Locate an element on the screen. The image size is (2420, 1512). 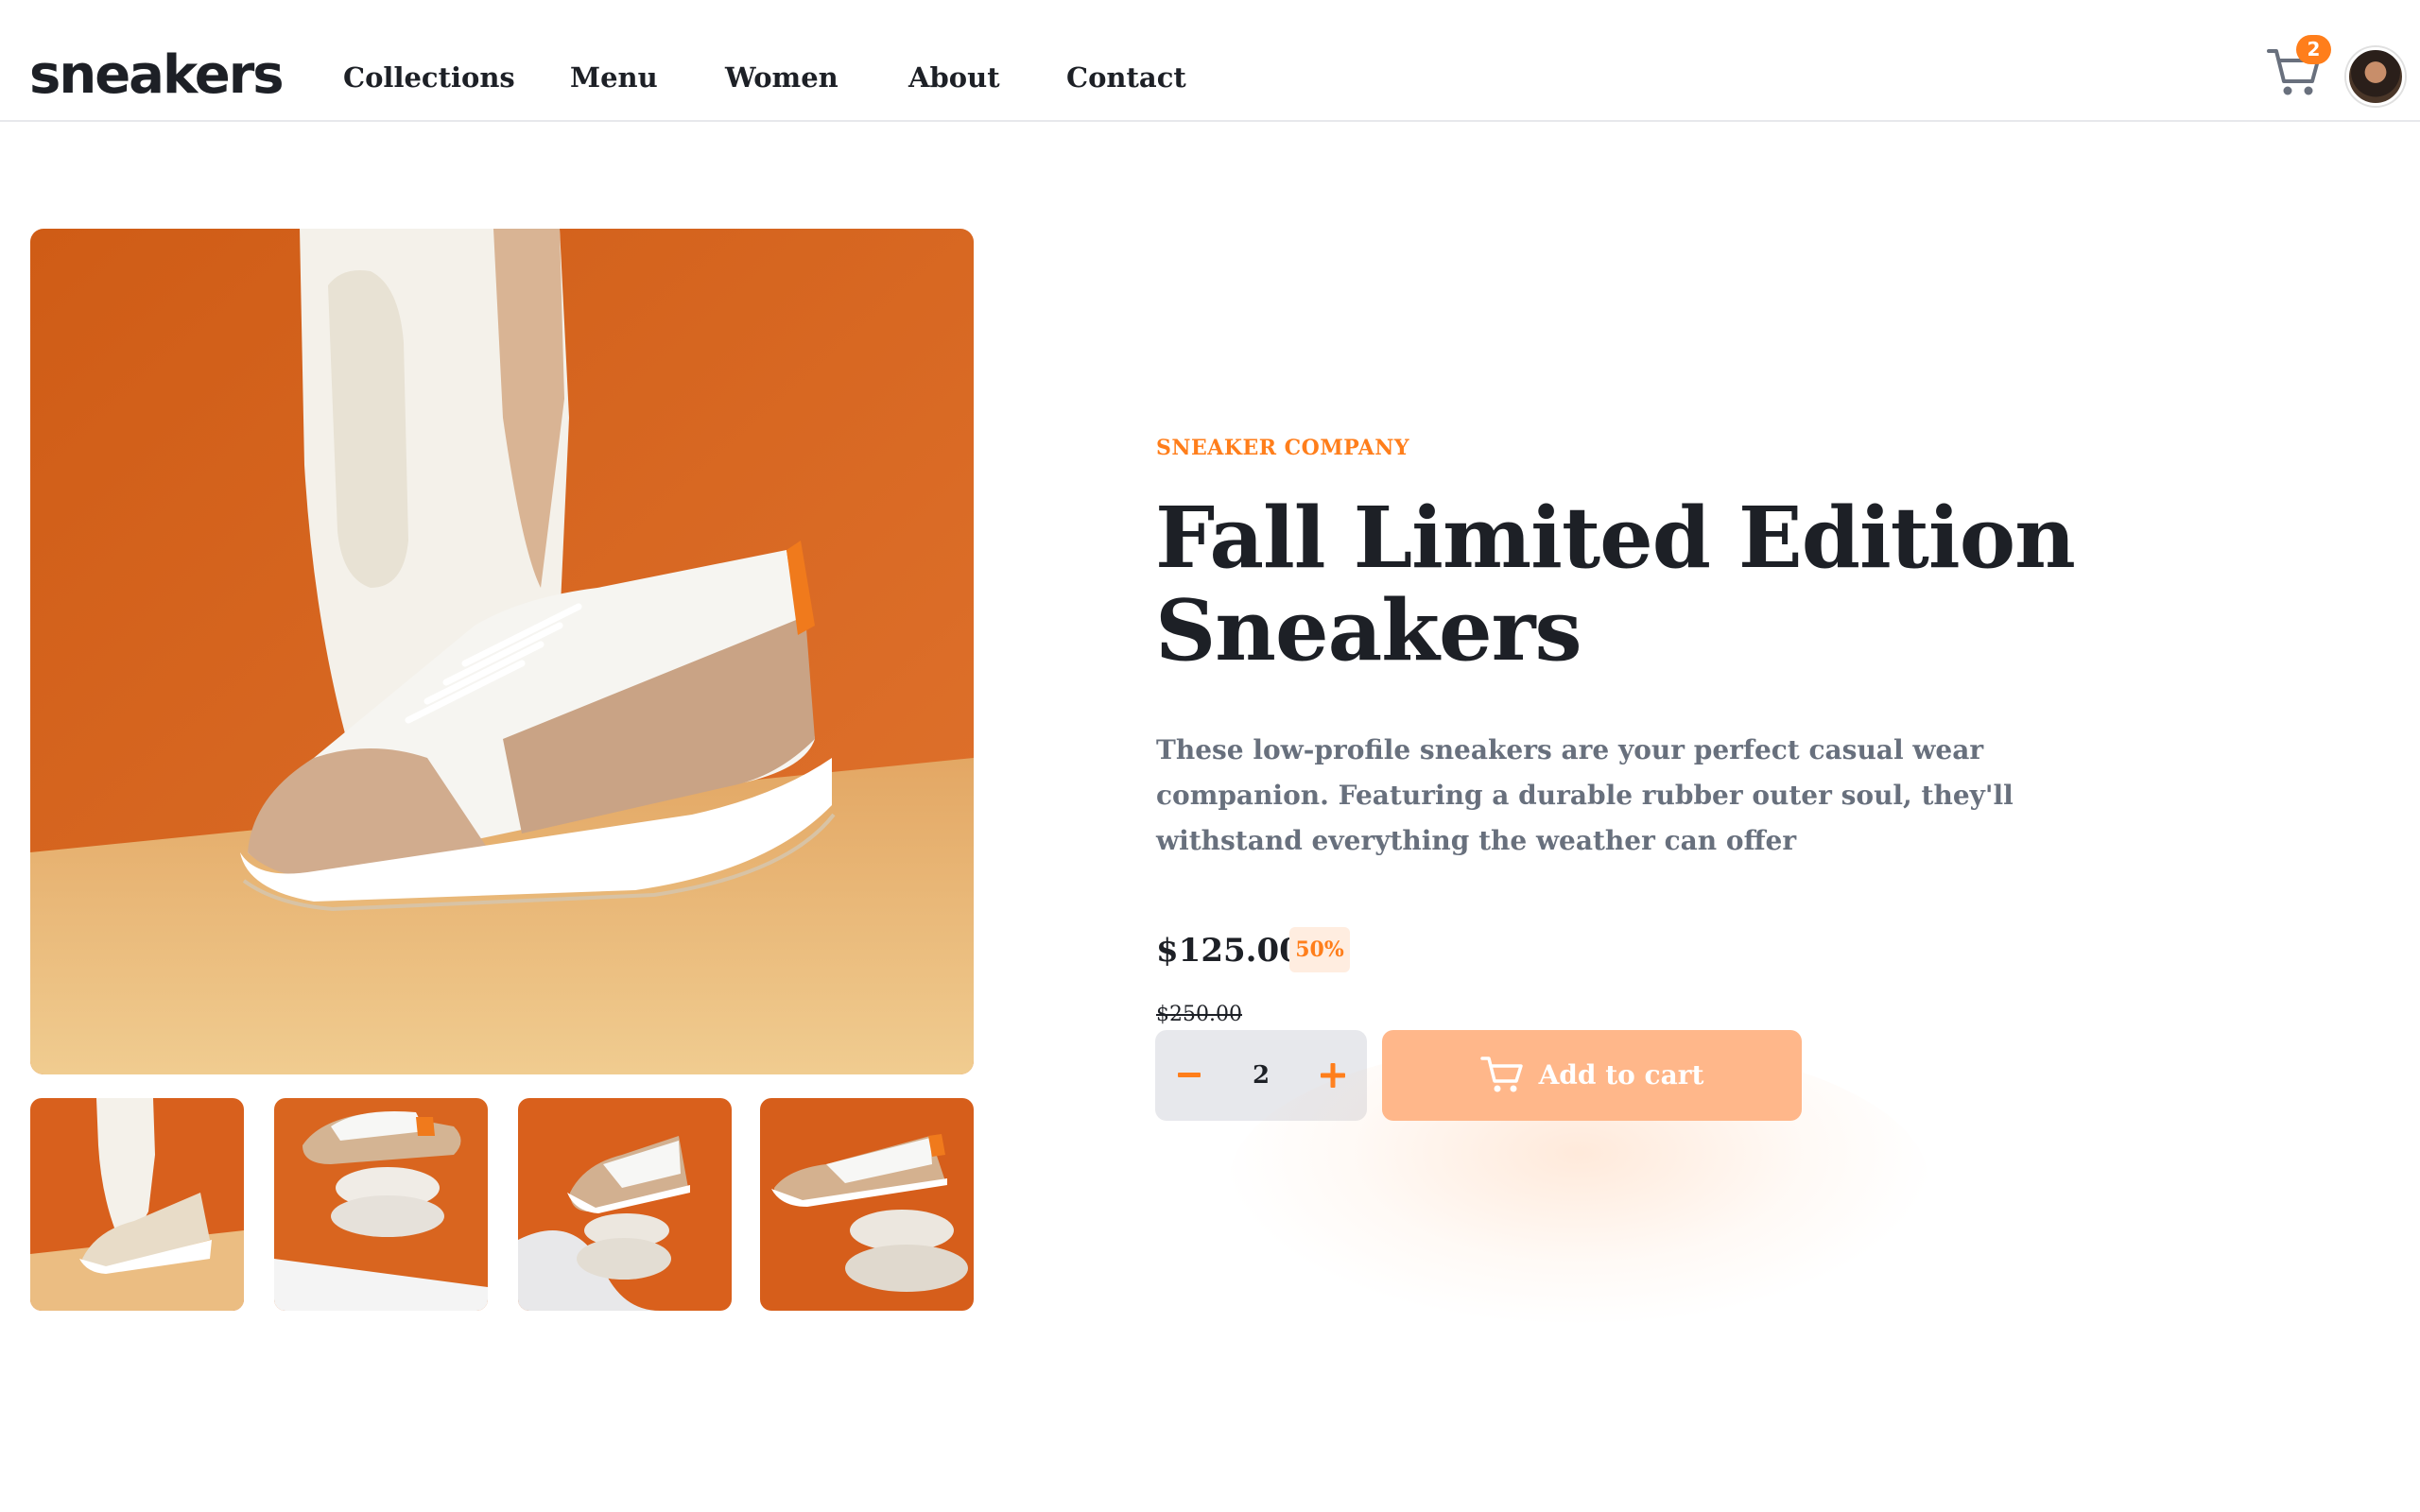
add-to-cart-button: Add to cart is located at coordinates (1592, 1075).